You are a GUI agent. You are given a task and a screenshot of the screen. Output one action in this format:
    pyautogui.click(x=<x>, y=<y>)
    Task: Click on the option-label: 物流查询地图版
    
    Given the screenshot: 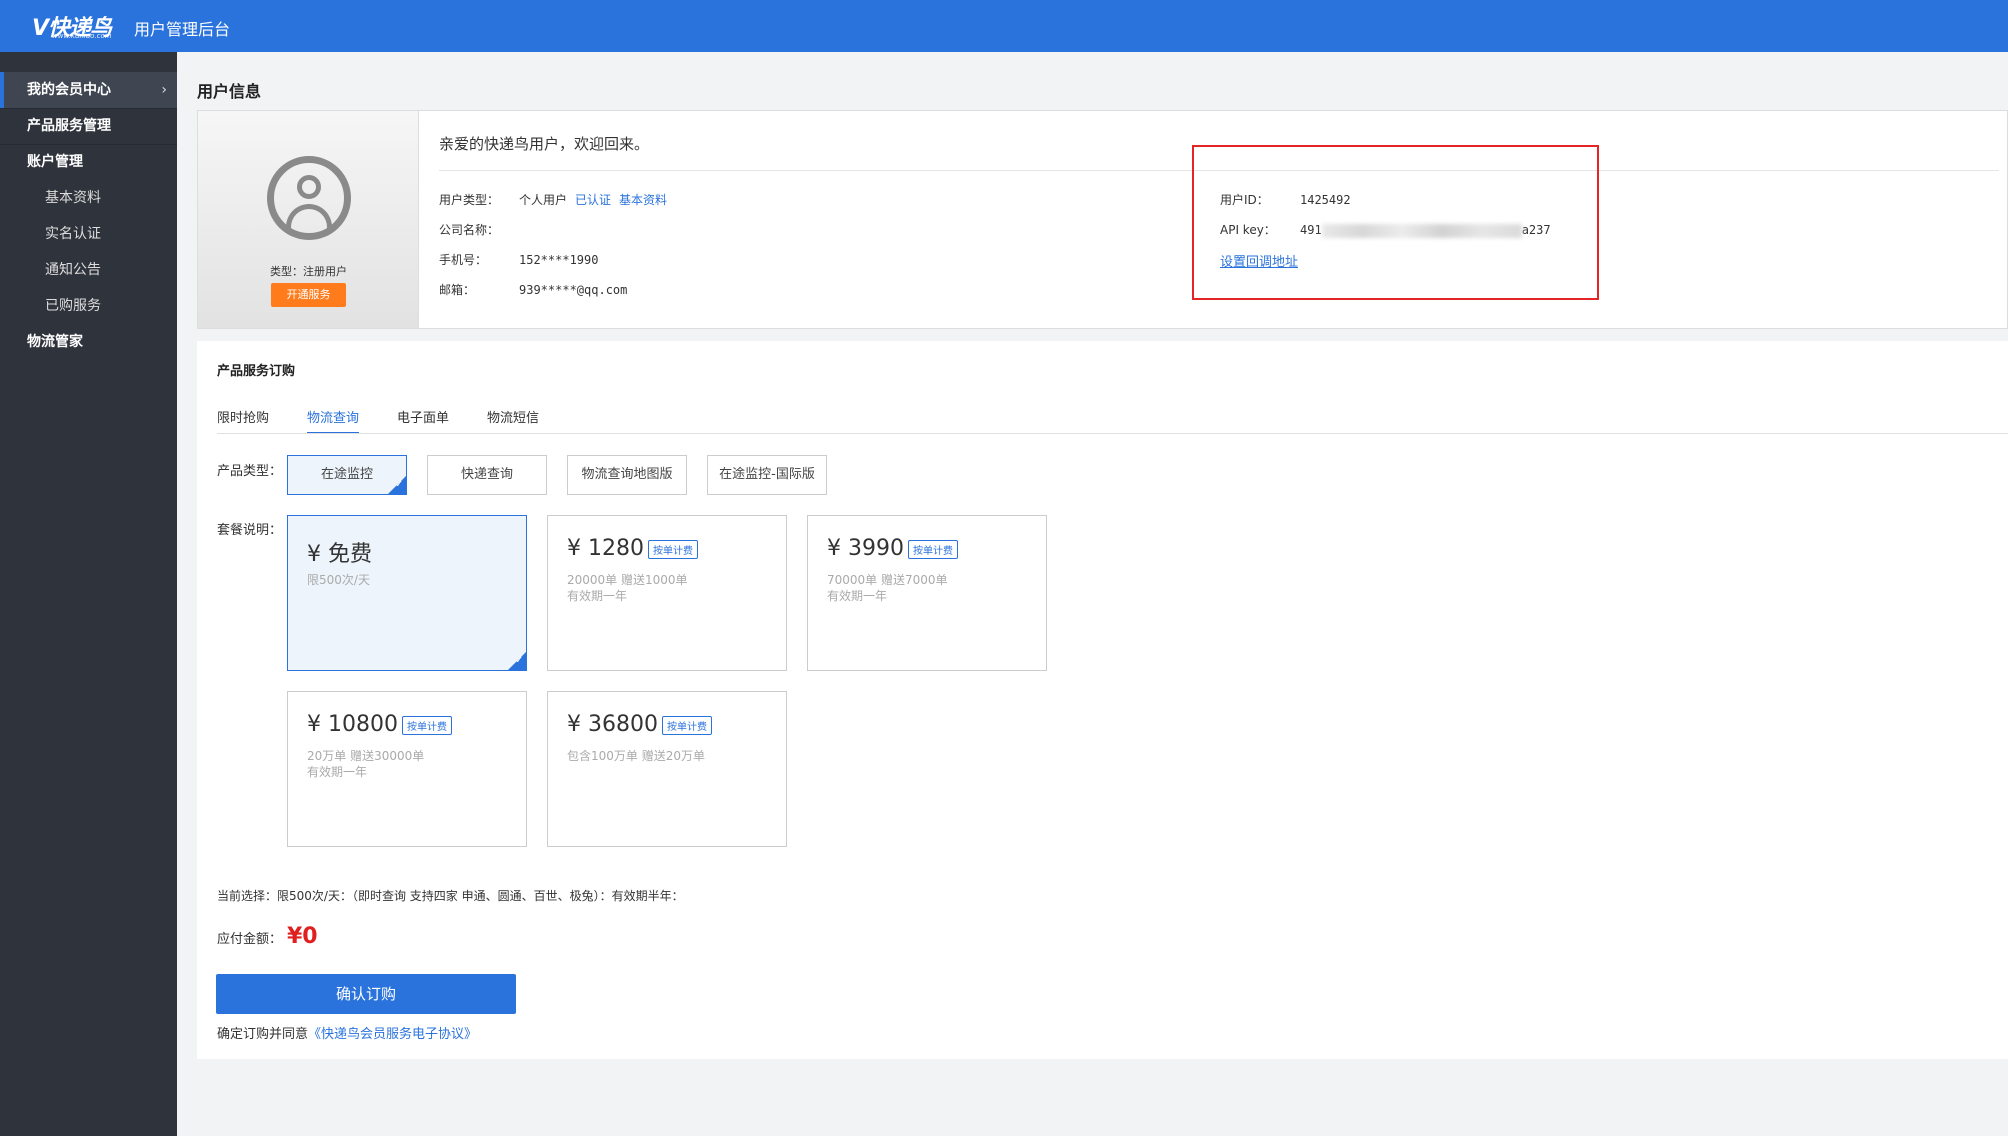 What is the action you would take?
    pyautogui.click(x=627, y=474)
    